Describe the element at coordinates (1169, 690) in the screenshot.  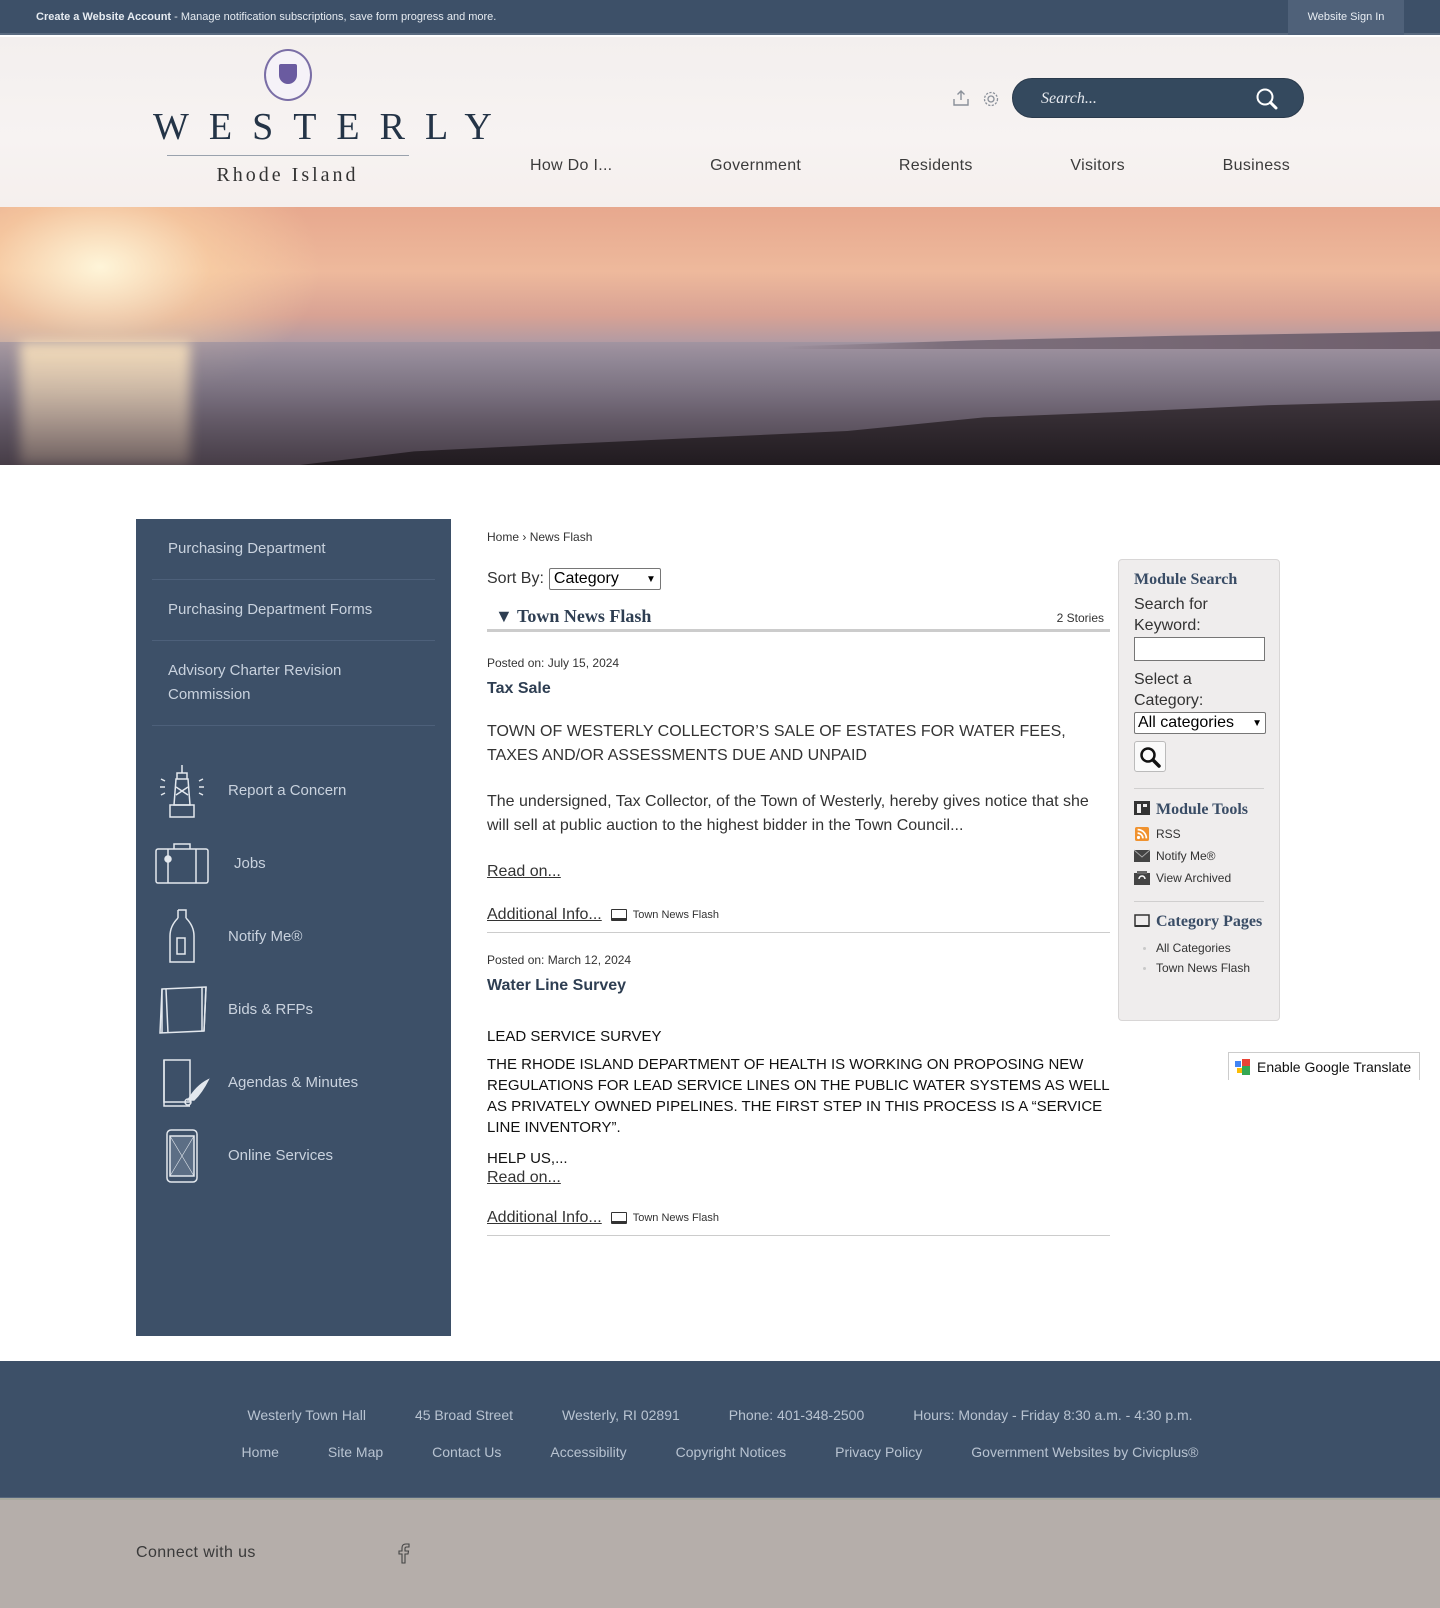
I see `category-select-label: Select a Category:` at that location.